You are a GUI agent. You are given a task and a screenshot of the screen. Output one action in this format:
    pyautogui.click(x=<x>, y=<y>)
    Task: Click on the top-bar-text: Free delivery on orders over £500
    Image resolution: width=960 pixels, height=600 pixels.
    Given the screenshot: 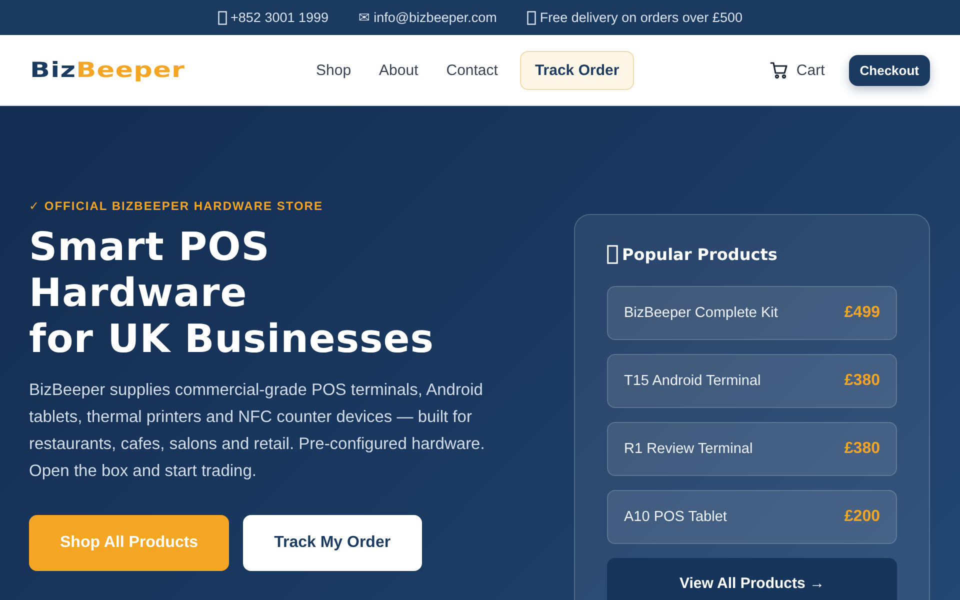 What is the action you would take?
    pyautogui.click(x=641, y=17)
    